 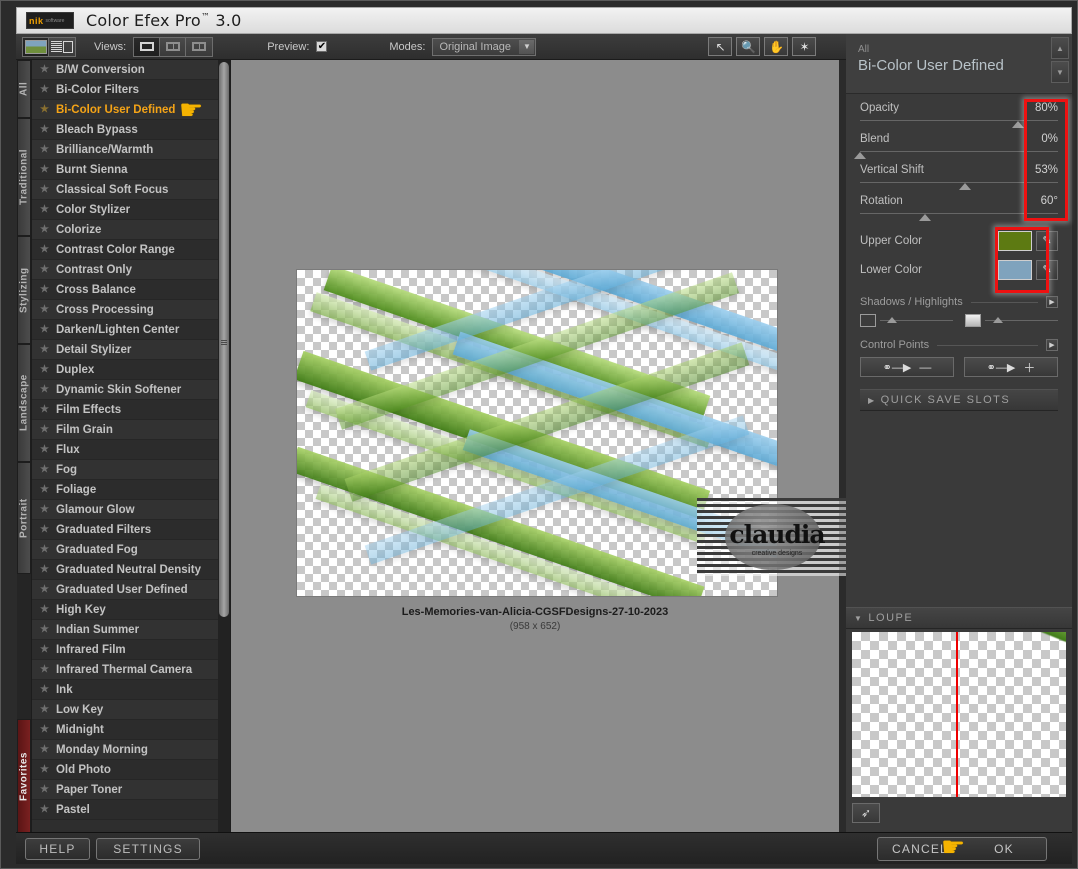 What do you see at coordinates (125, 790) in the screenshot?
I see `filter-list-item: ★ Paper Toner` at bounding box center [125, 790].